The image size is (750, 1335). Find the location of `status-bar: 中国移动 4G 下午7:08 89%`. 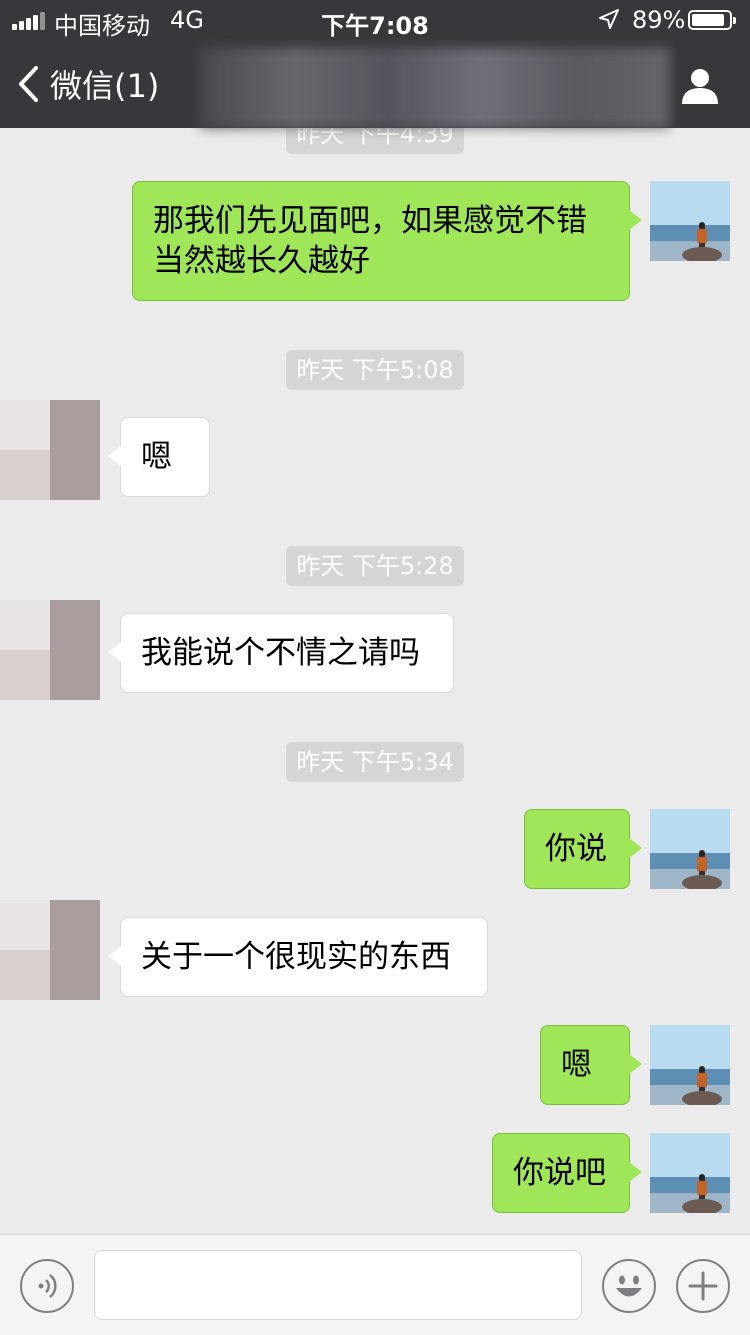

status-bar: 中国移动 4G 下午7:08 89% is located at coordinates (375, 20).